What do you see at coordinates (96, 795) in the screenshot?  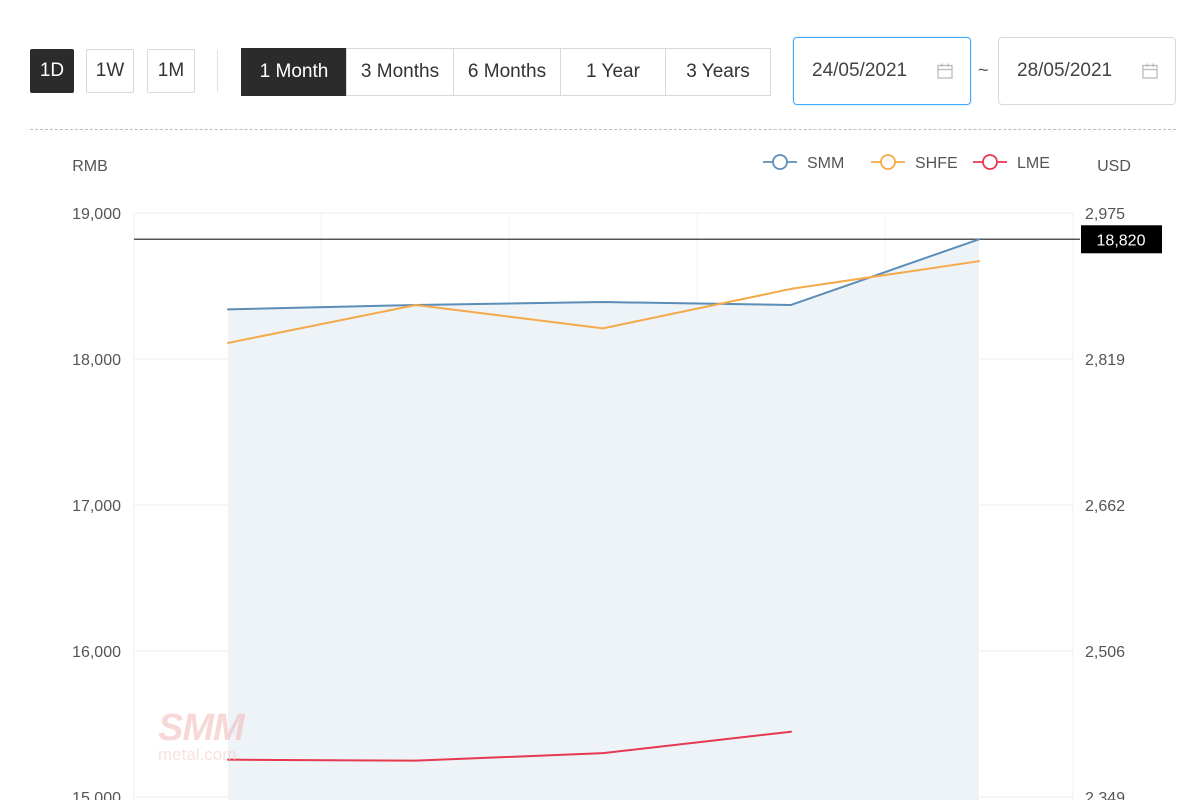 I see `left-axis-tick: 15,000` at bounding box center [96, 795].